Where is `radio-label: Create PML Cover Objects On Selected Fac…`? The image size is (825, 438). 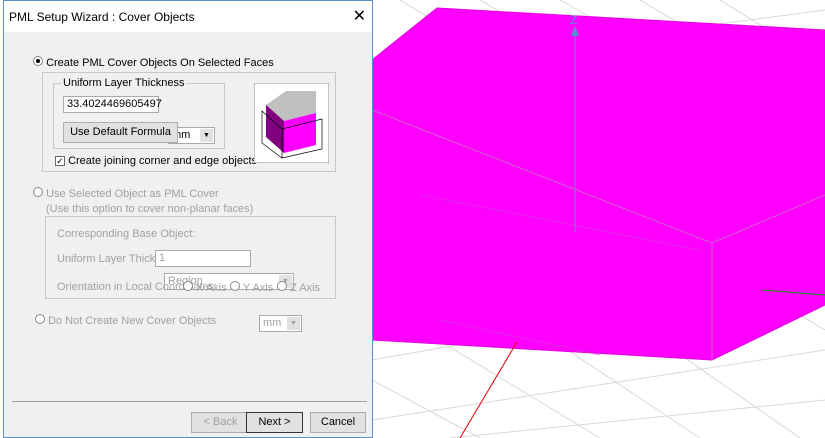 radio-label: Create PML Cover Objects On Selected Fac… is located at coordinates (160, 63).